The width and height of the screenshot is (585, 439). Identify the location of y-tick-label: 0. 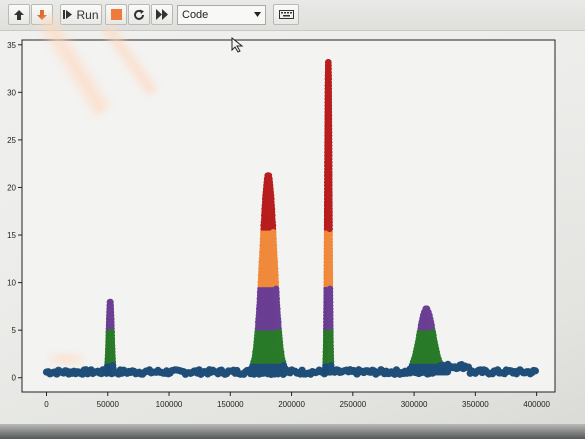
(14, 378).